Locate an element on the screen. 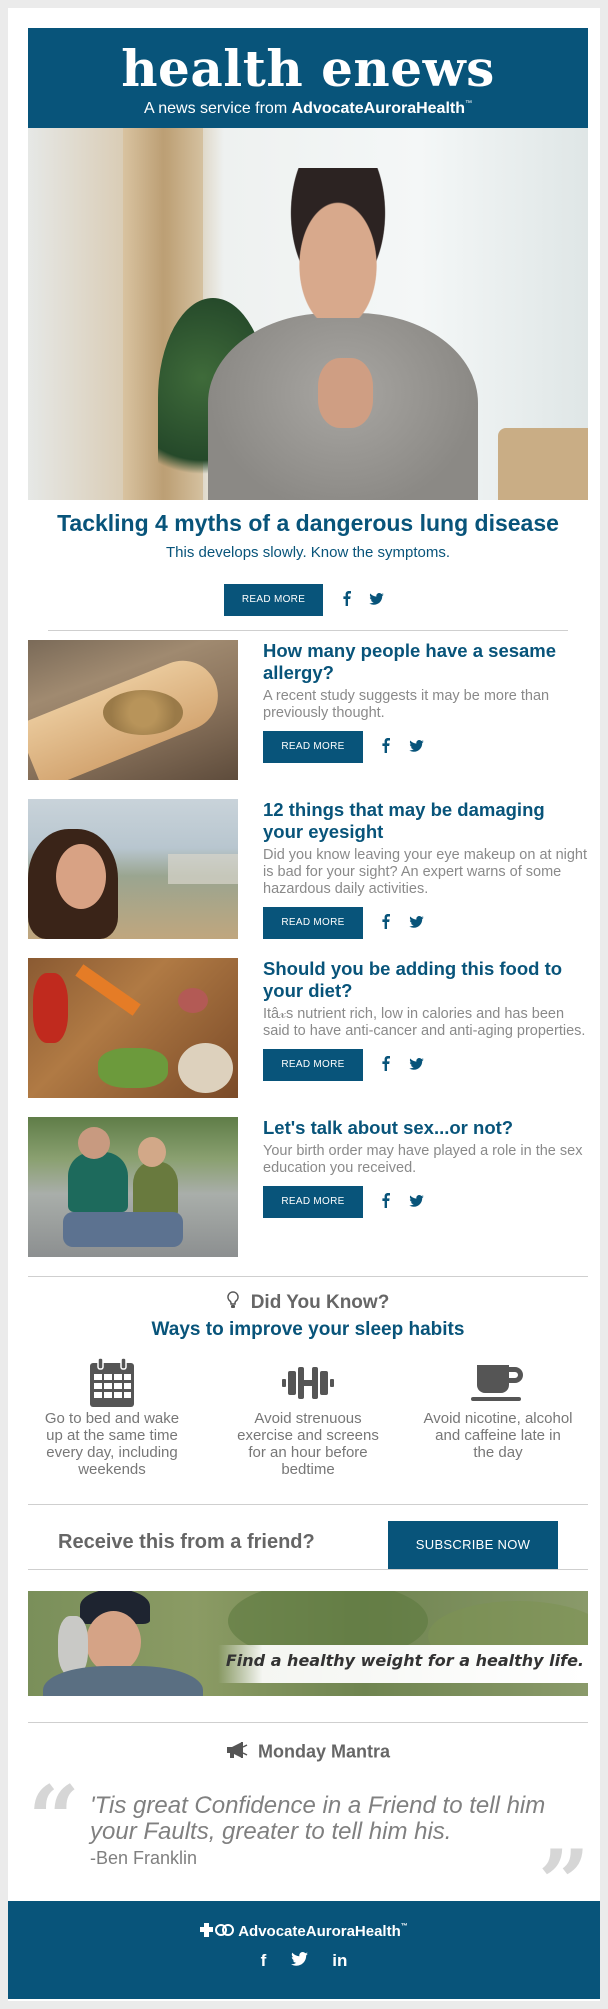 The height and width of the screenshot is (2009, 608). did-you-know-subheading: Ways to improve your sleep habits is located at coordinates (308, 1329).